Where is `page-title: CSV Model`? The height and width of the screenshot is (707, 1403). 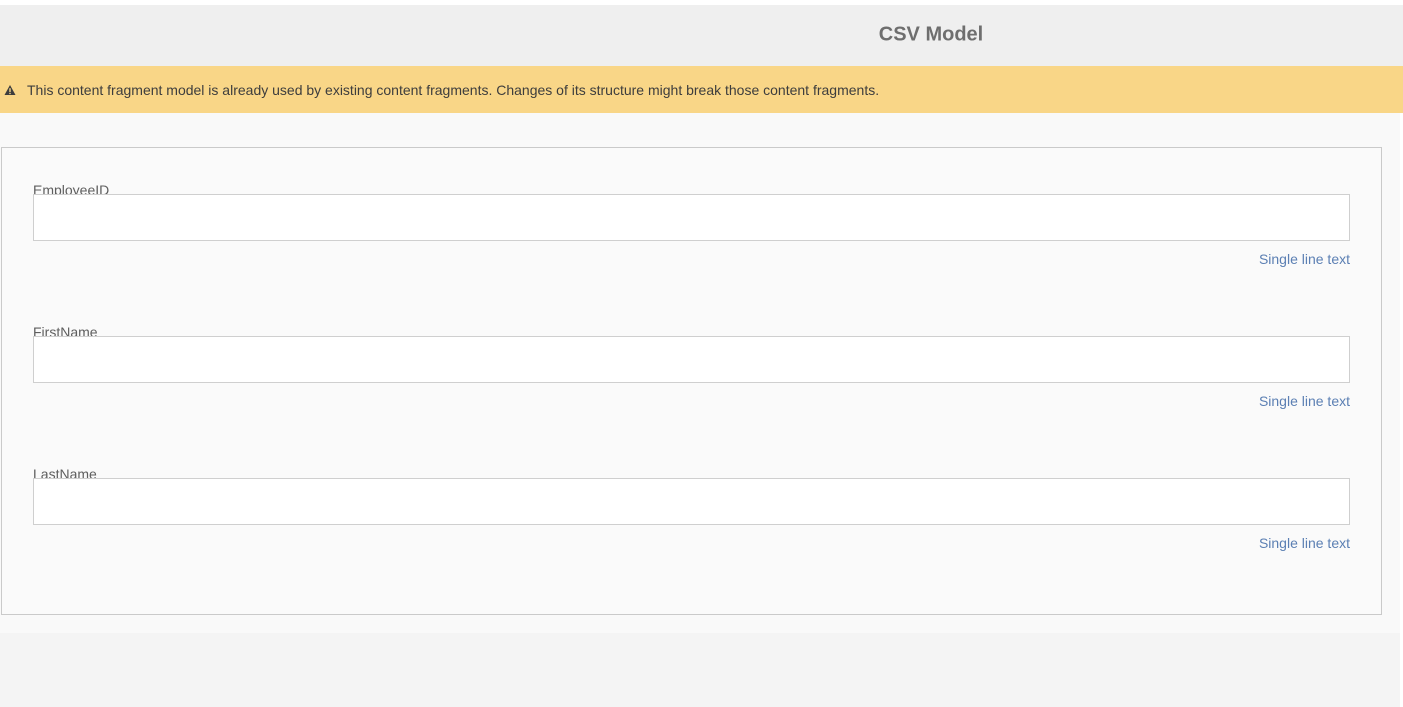 page-title: CSV Model is located at coordinates (931, 34).